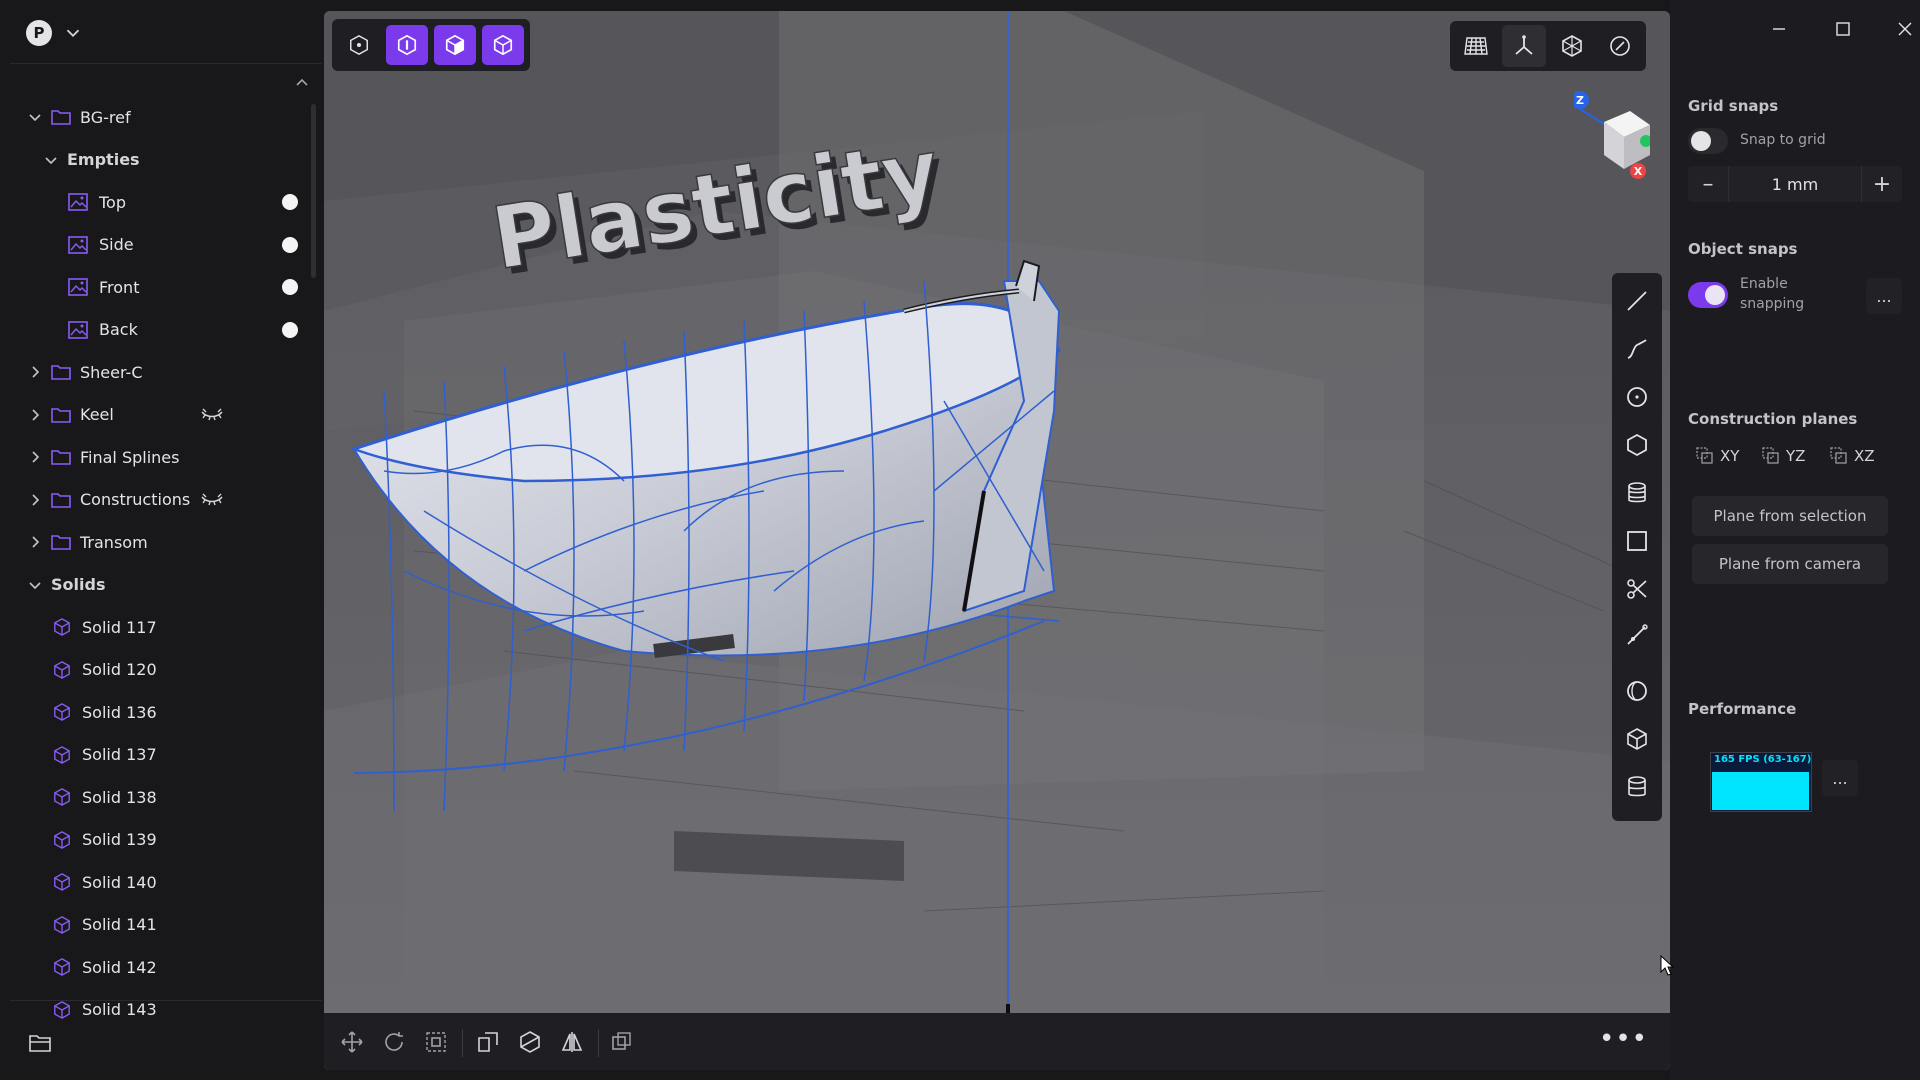 The image size is (1920, 1080). Describe the element at coordinates (157, 585) in the screenshot. I see `outliner-group-row: Solids` at that location.